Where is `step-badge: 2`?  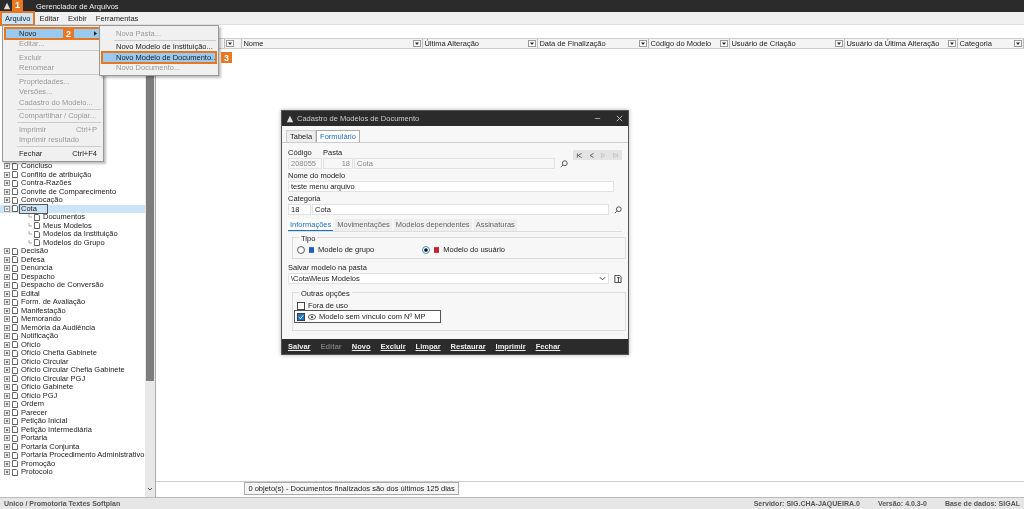 step-badge: 2 is located at coordinates (68, 33).